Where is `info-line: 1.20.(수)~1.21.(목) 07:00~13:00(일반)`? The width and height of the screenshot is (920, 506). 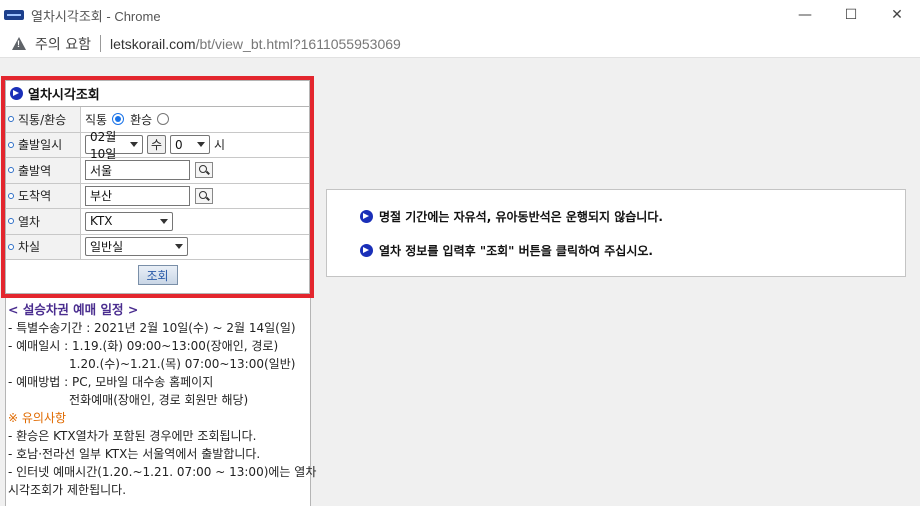
info-line: 1.20.(수)~1.21.(목) 07:00~13:00(일반) is located at coordinates (152, 364).